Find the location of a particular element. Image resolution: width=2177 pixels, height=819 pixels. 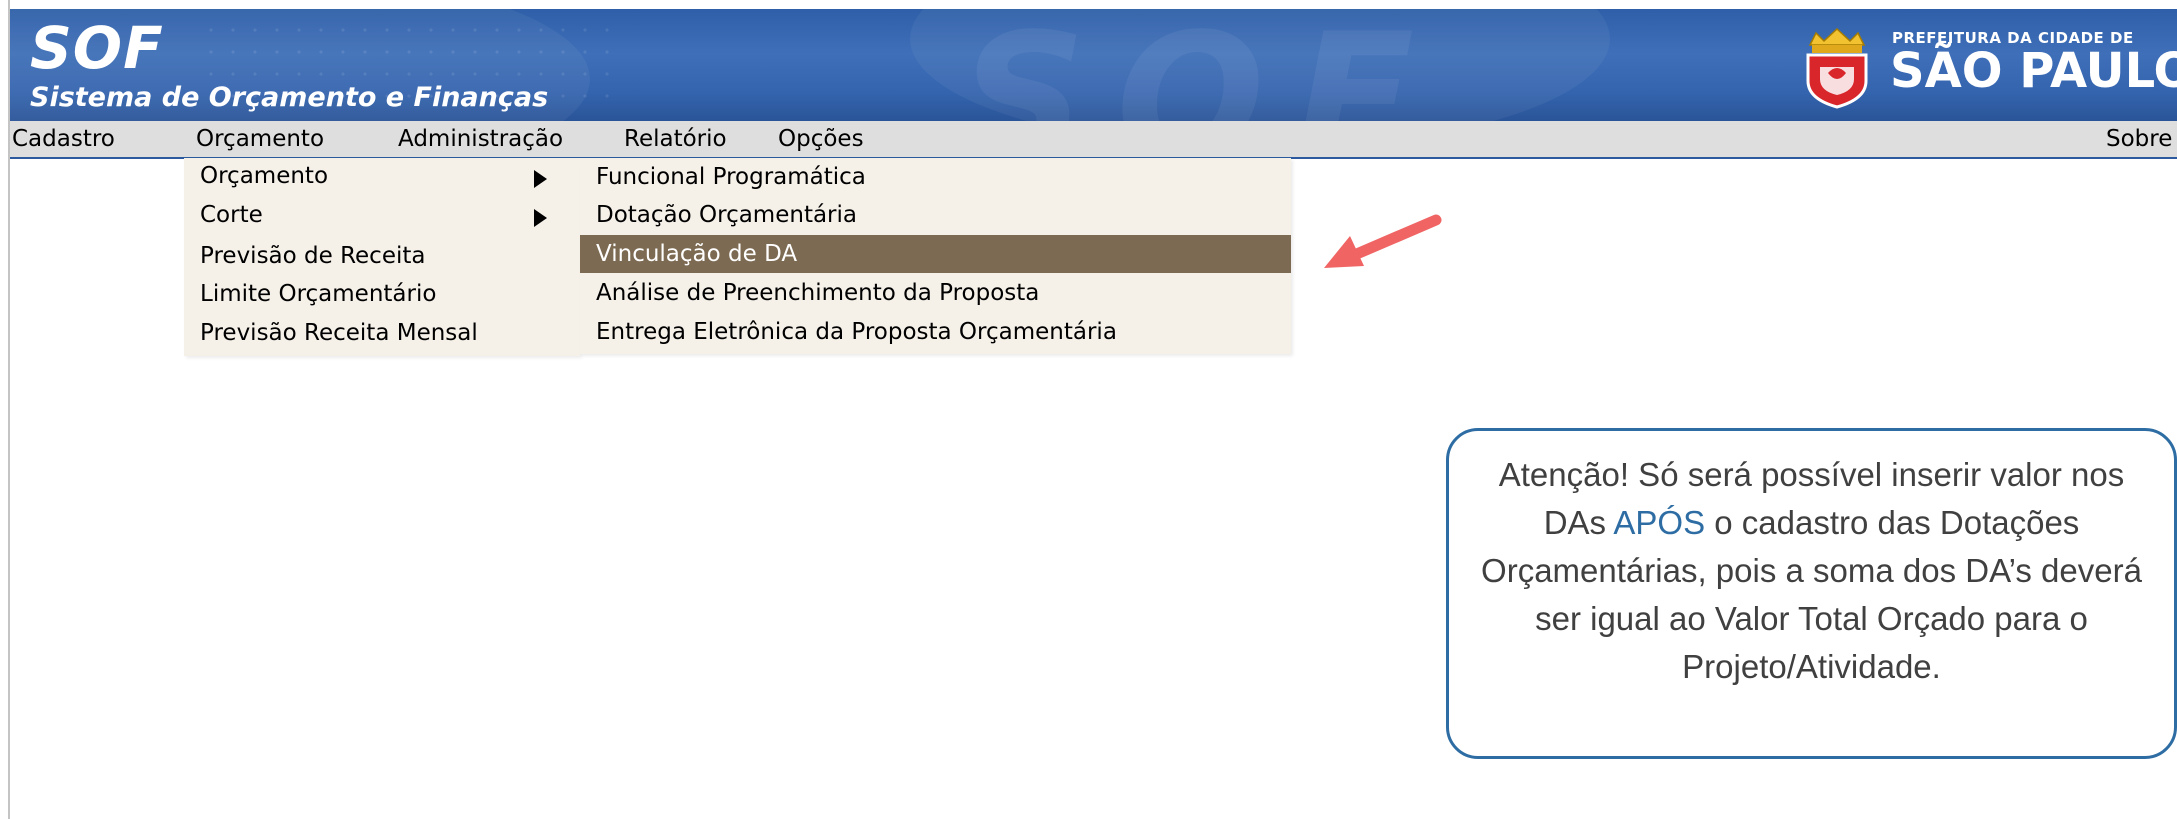

app-logo-subtitle: Sistema de Orçamento e Finanças is located at coordinates (289, 97).